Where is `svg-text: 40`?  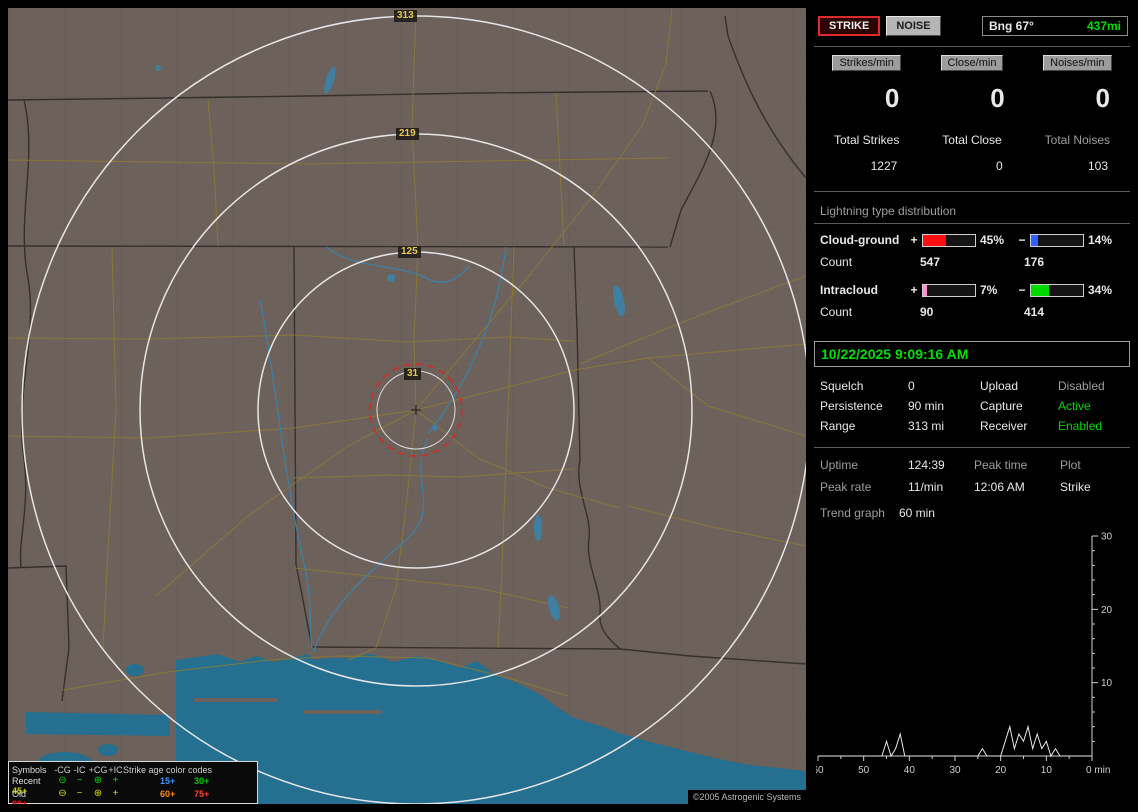 svg-text: 40 is located at coordinates (910, 770).